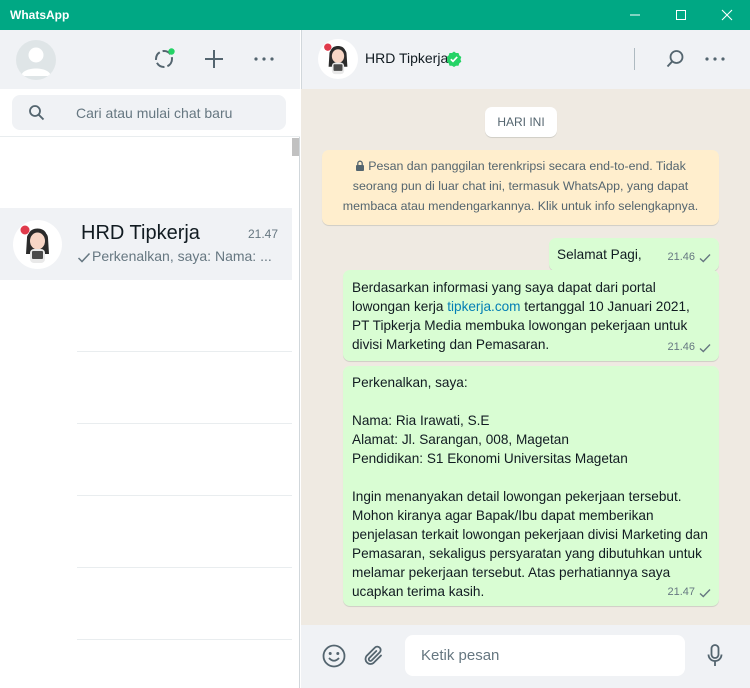 The image size is (750, 688). I want to click on scrollbar-thumb, so click(295, 147).